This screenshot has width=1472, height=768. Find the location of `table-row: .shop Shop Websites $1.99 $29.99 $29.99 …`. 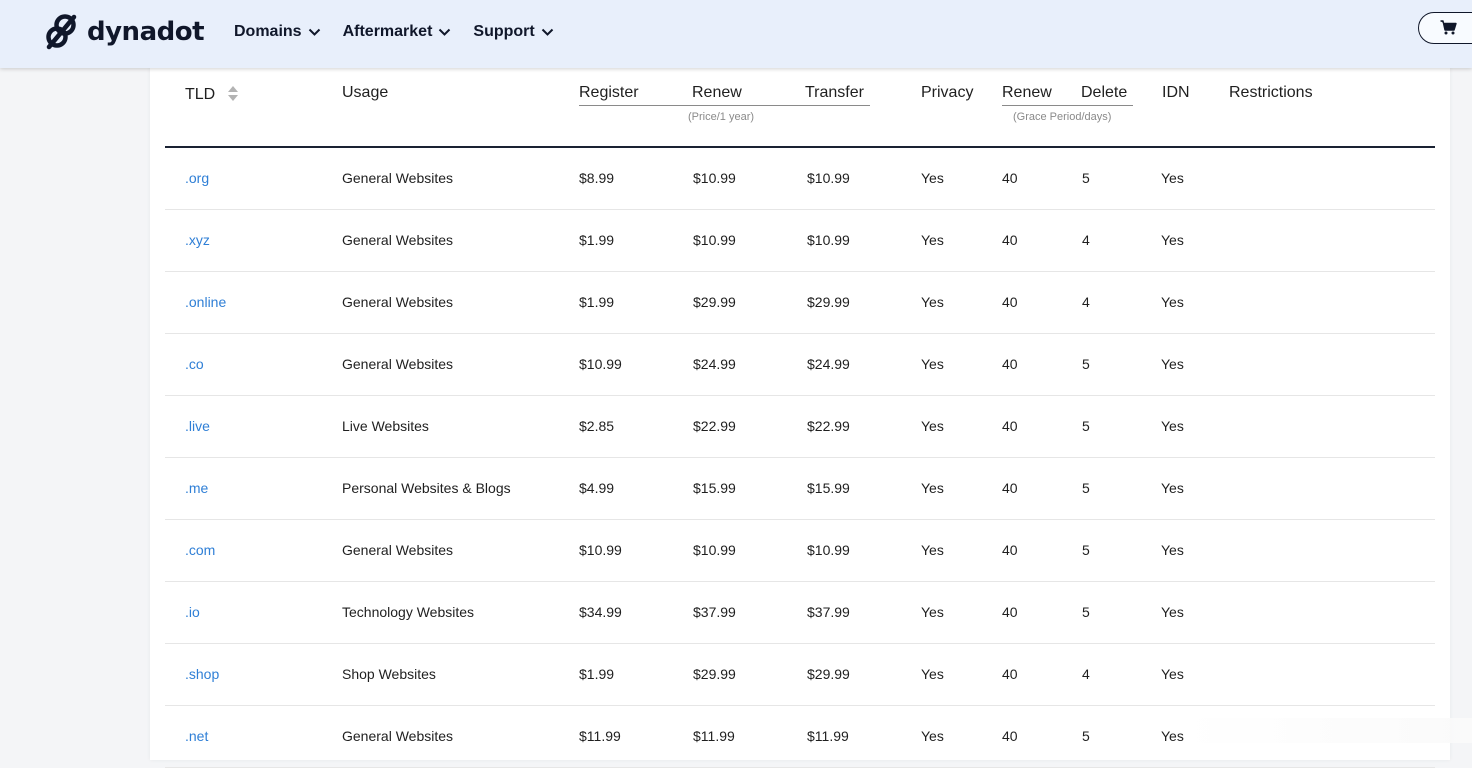

table-row: .shop Shop Websites $1.99 $29.99 $29.99 … is located at coordinates (800, 675).